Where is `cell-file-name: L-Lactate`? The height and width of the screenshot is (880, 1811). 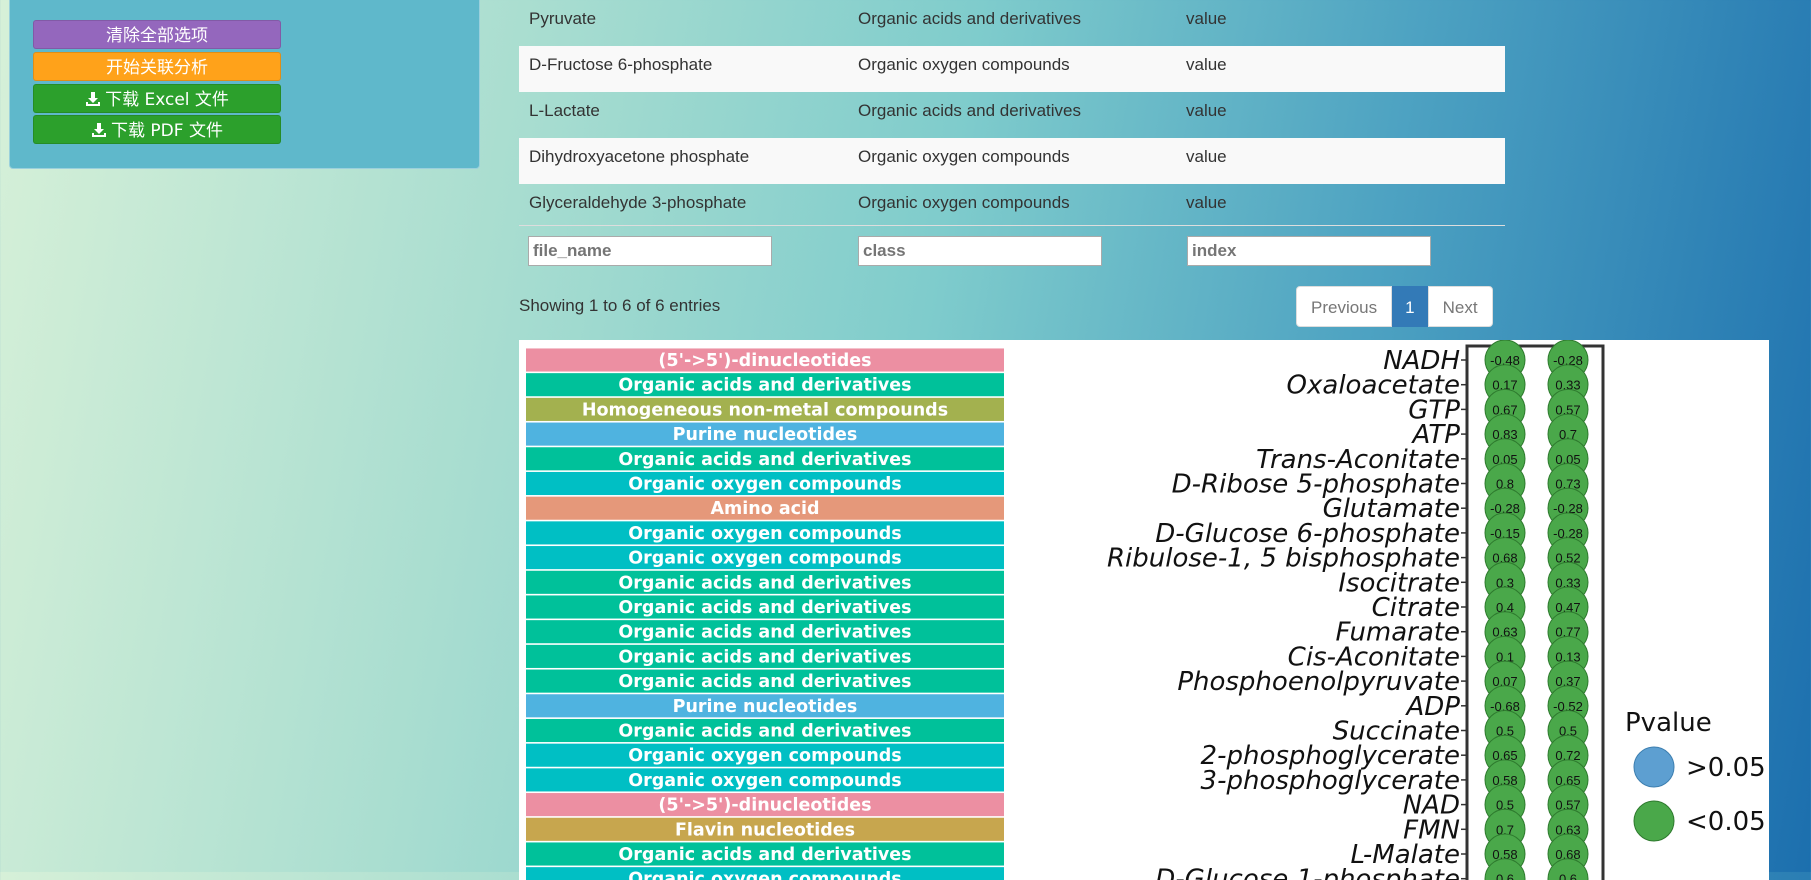 cell-file-name: L-Lactate is located at coordinates (564, 110).